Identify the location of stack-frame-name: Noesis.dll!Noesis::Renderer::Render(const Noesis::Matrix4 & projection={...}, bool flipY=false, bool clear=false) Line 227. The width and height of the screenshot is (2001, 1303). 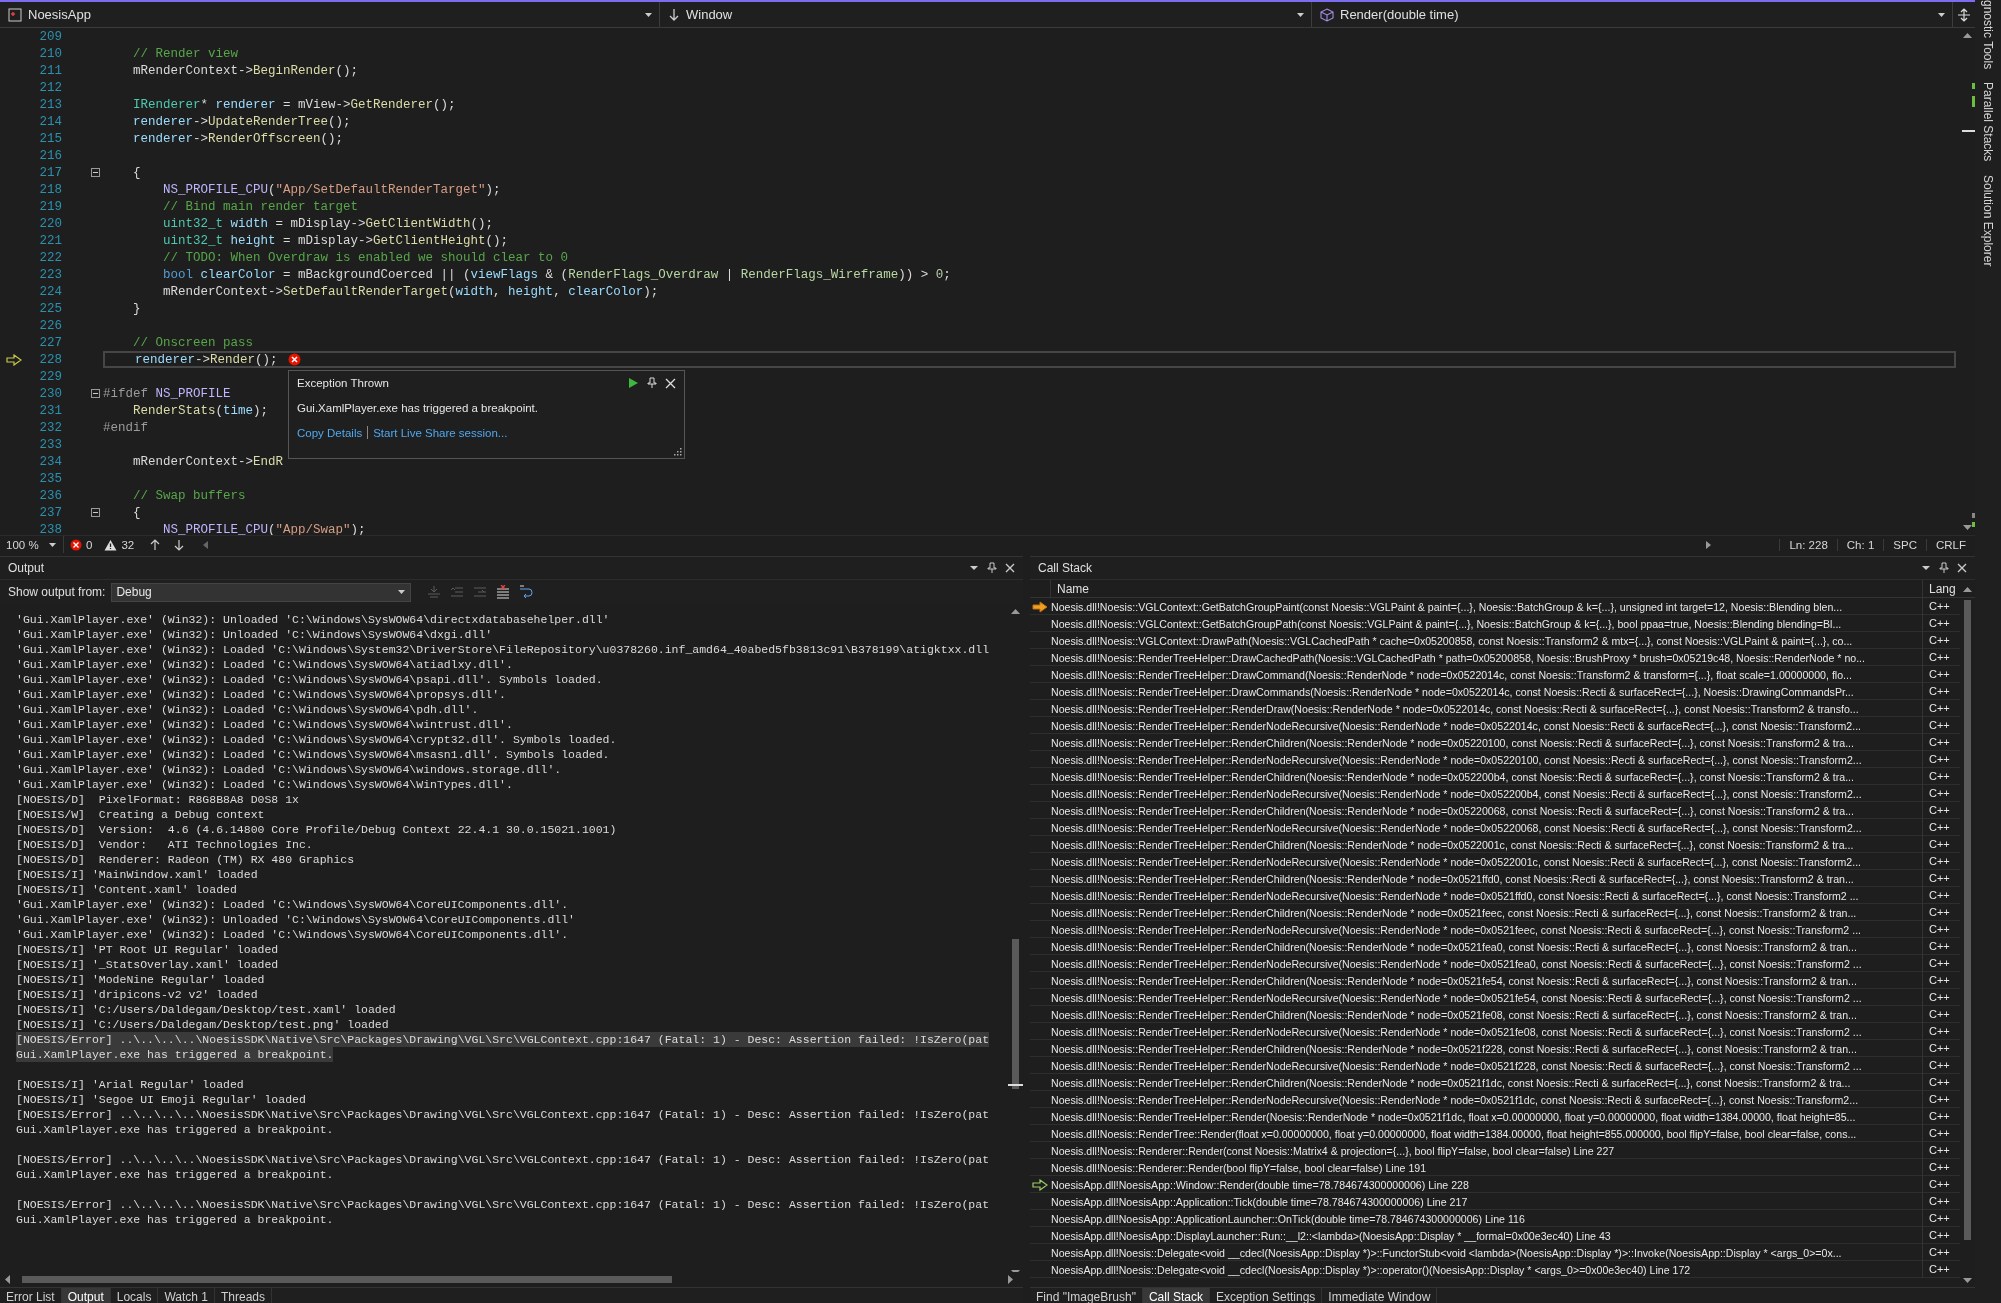
(1332, 1150).